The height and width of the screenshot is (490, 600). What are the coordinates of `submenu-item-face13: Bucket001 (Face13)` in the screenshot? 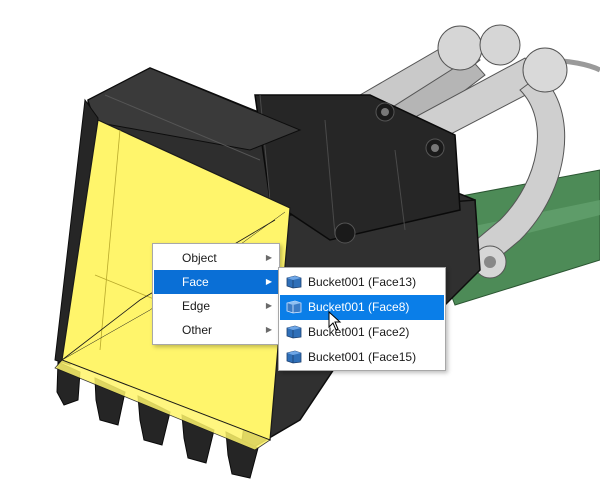 It's located at (362, 282).